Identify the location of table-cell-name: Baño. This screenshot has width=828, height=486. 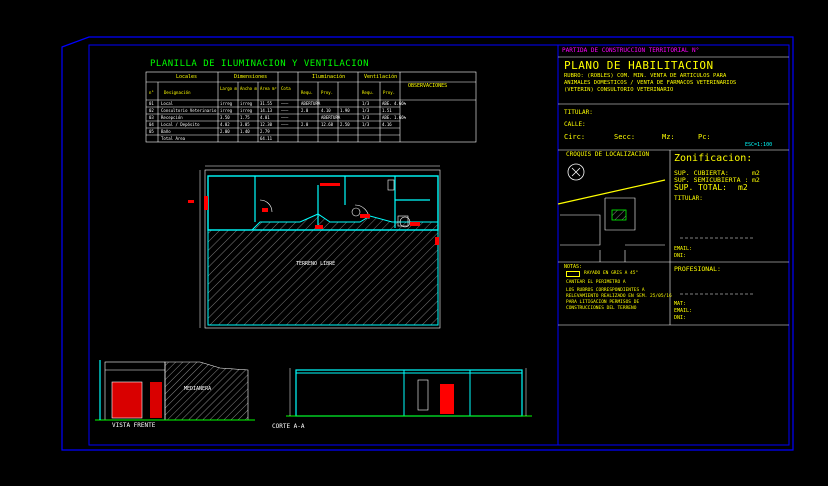
(166, 131).